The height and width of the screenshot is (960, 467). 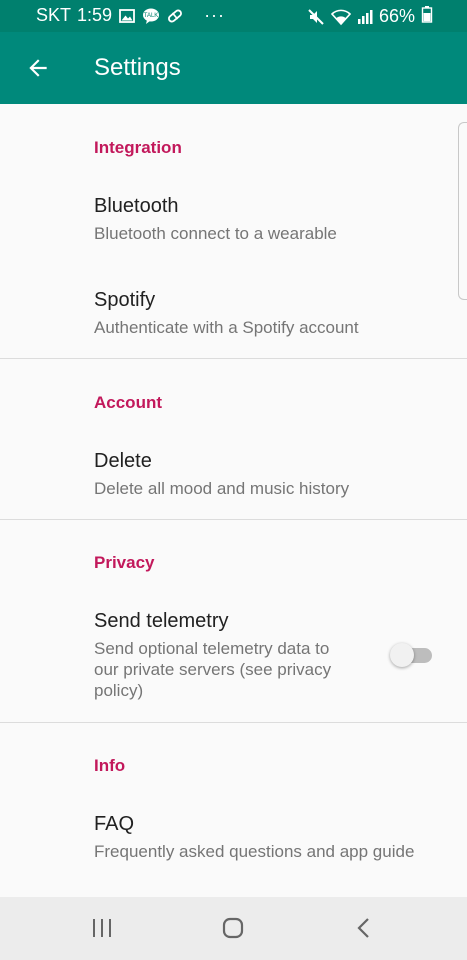 I want to click on status-right: 66%, so click(x=370, y=16).